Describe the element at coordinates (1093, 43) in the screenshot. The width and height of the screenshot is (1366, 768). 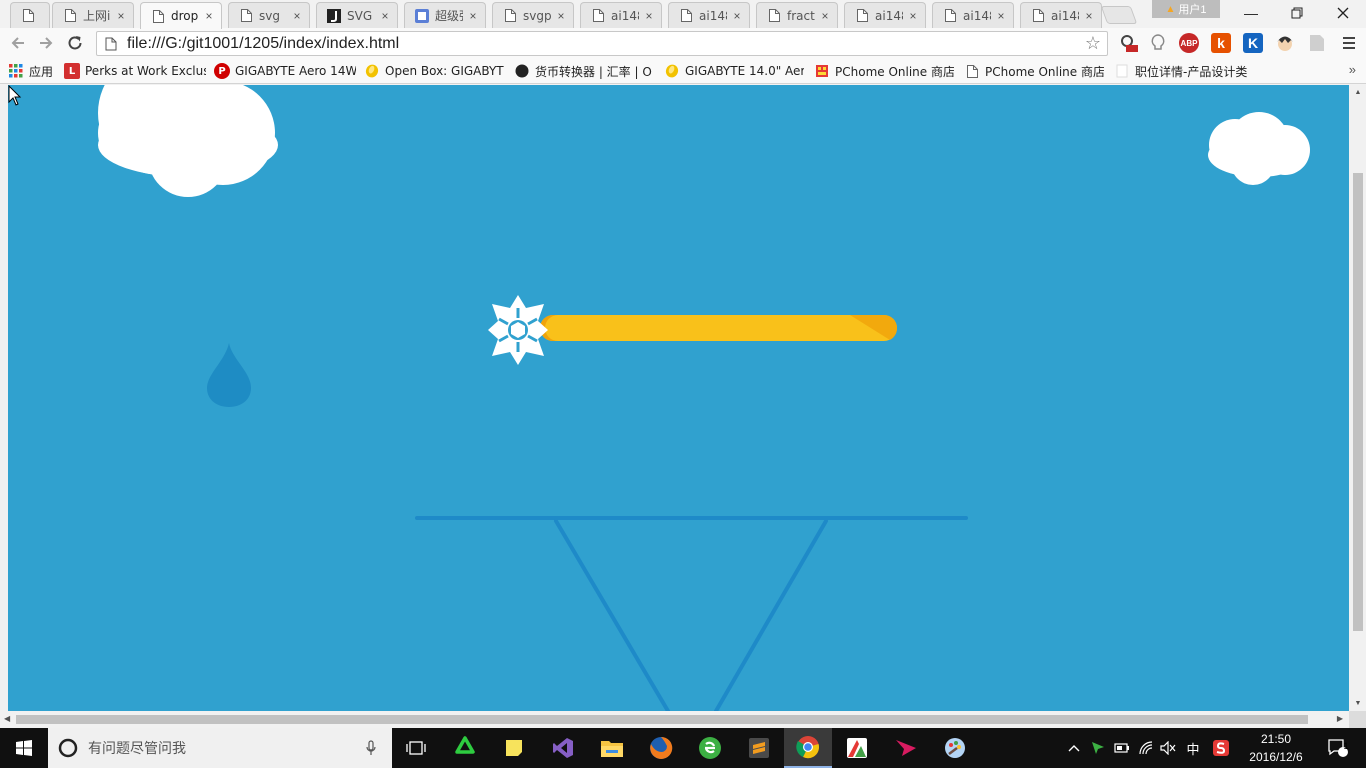
I see `bookmark-star-icon: ☆` at that location.